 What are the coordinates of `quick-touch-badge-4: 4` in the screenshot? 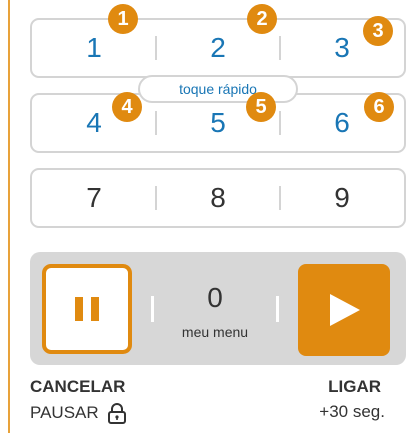 It's located at (127, 107).